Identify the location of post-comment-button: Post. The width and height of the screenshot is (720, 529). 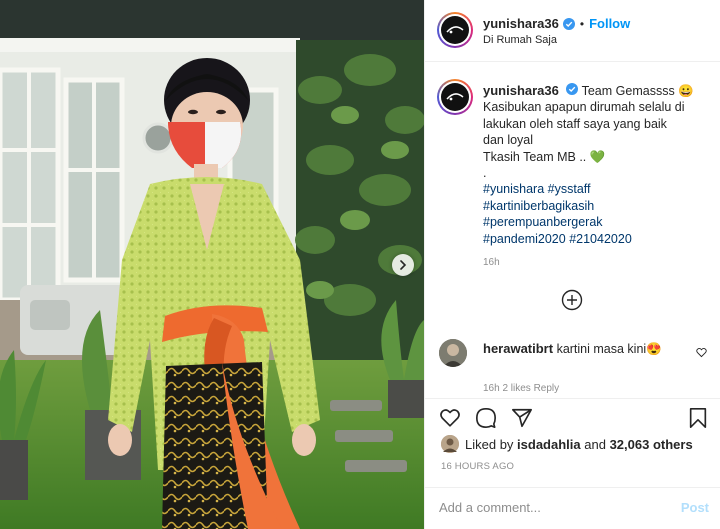
(695, 507).